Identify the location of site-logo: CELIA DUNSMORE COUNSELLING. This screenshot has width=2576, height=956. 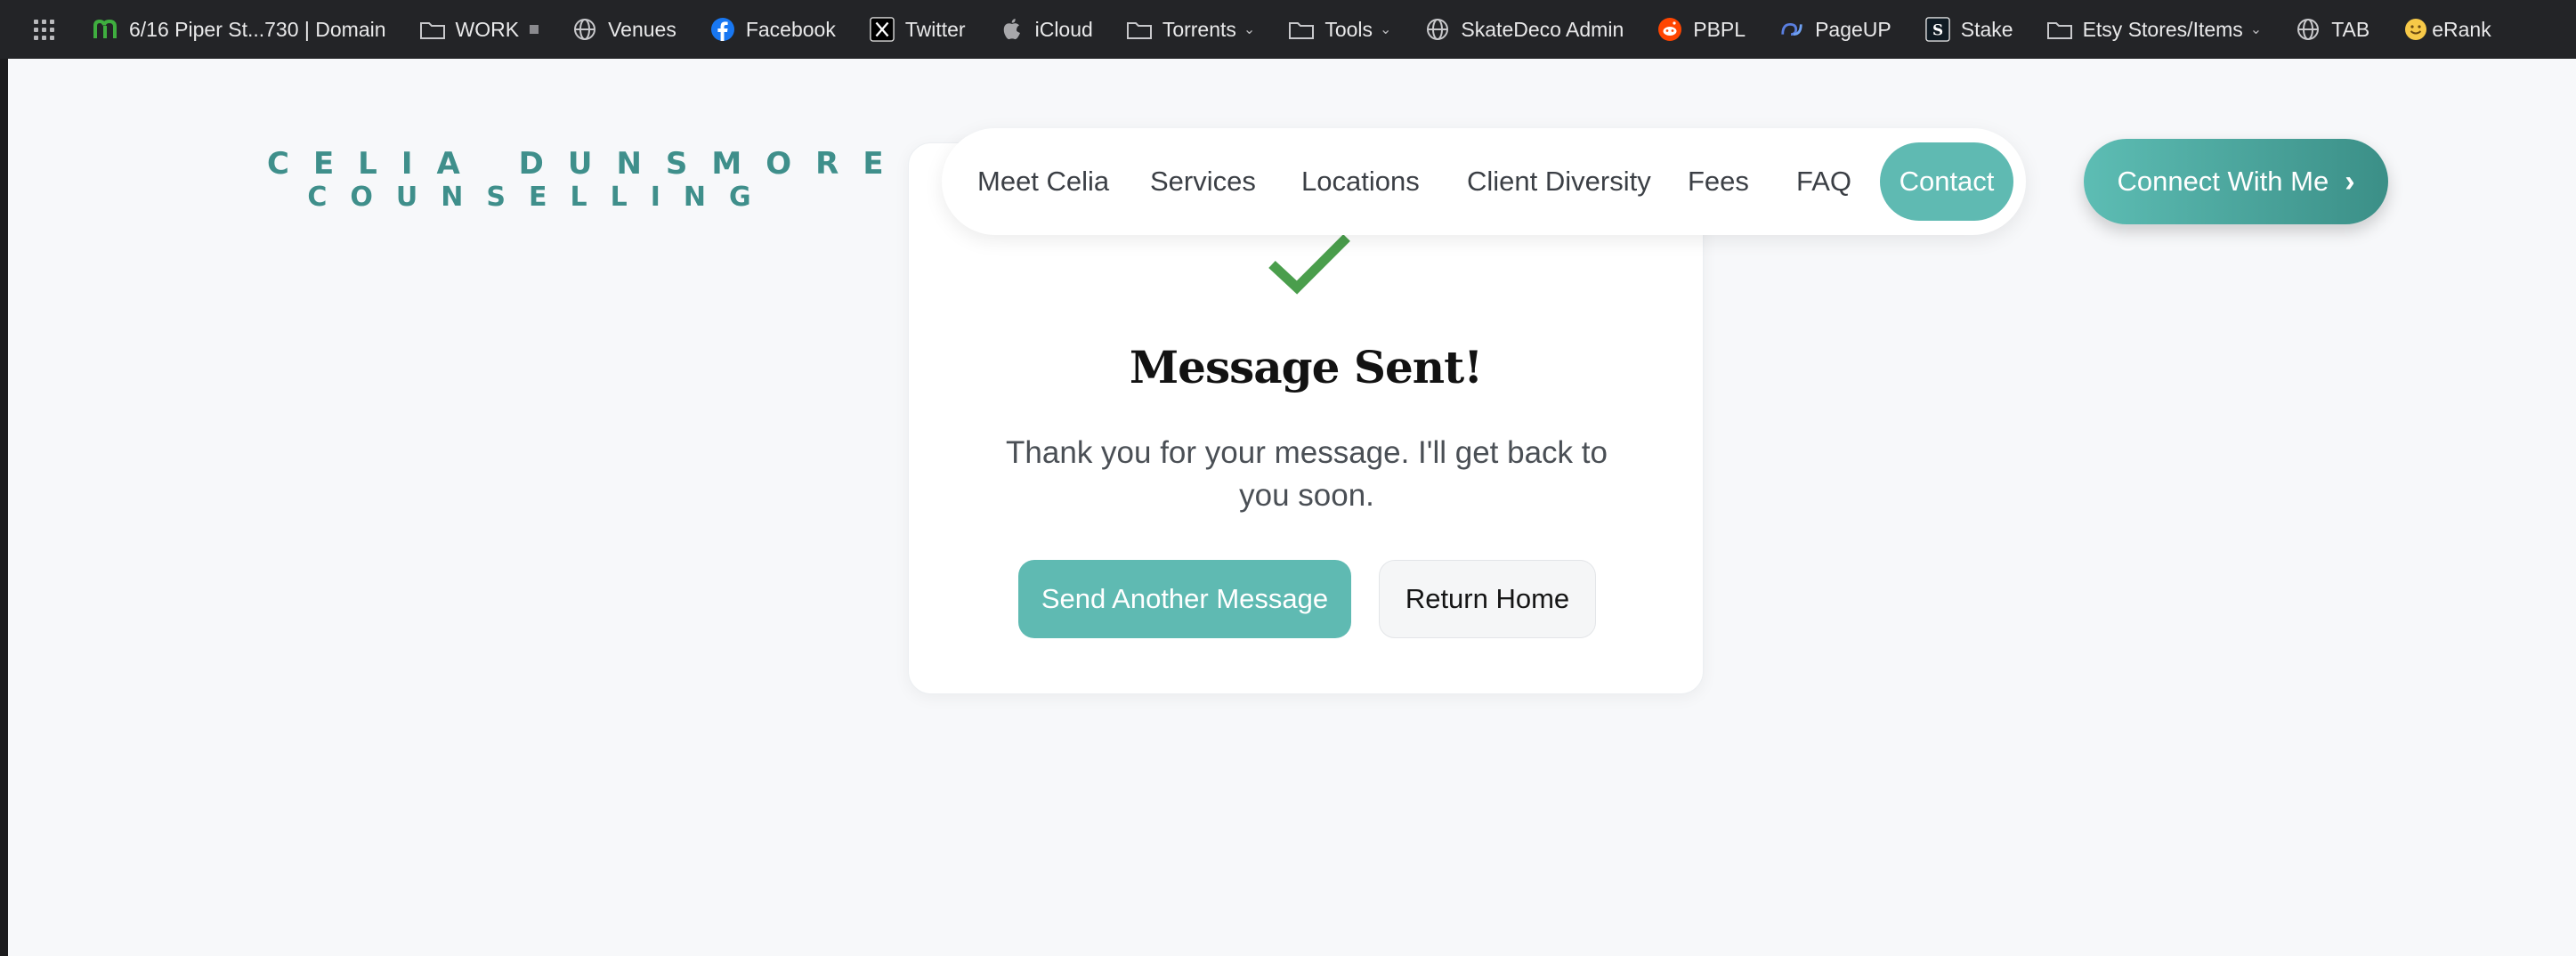
(587, 180).